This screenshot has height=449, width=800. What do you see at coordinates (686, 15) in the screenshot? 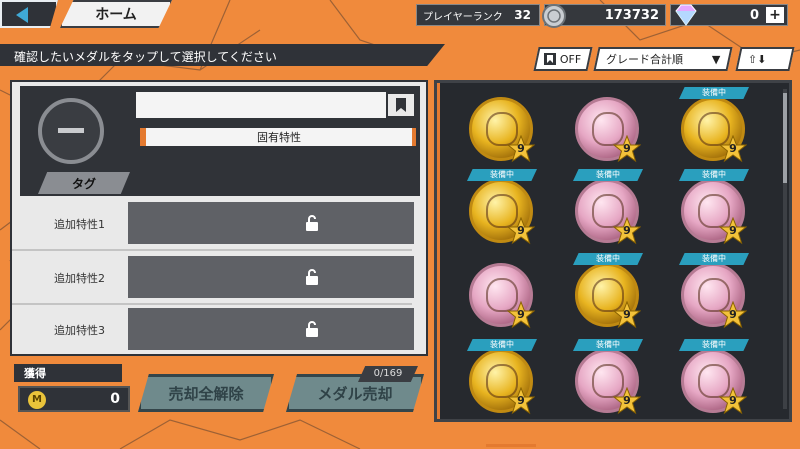
I see `gem-icon` at bounding box center [686, 15].